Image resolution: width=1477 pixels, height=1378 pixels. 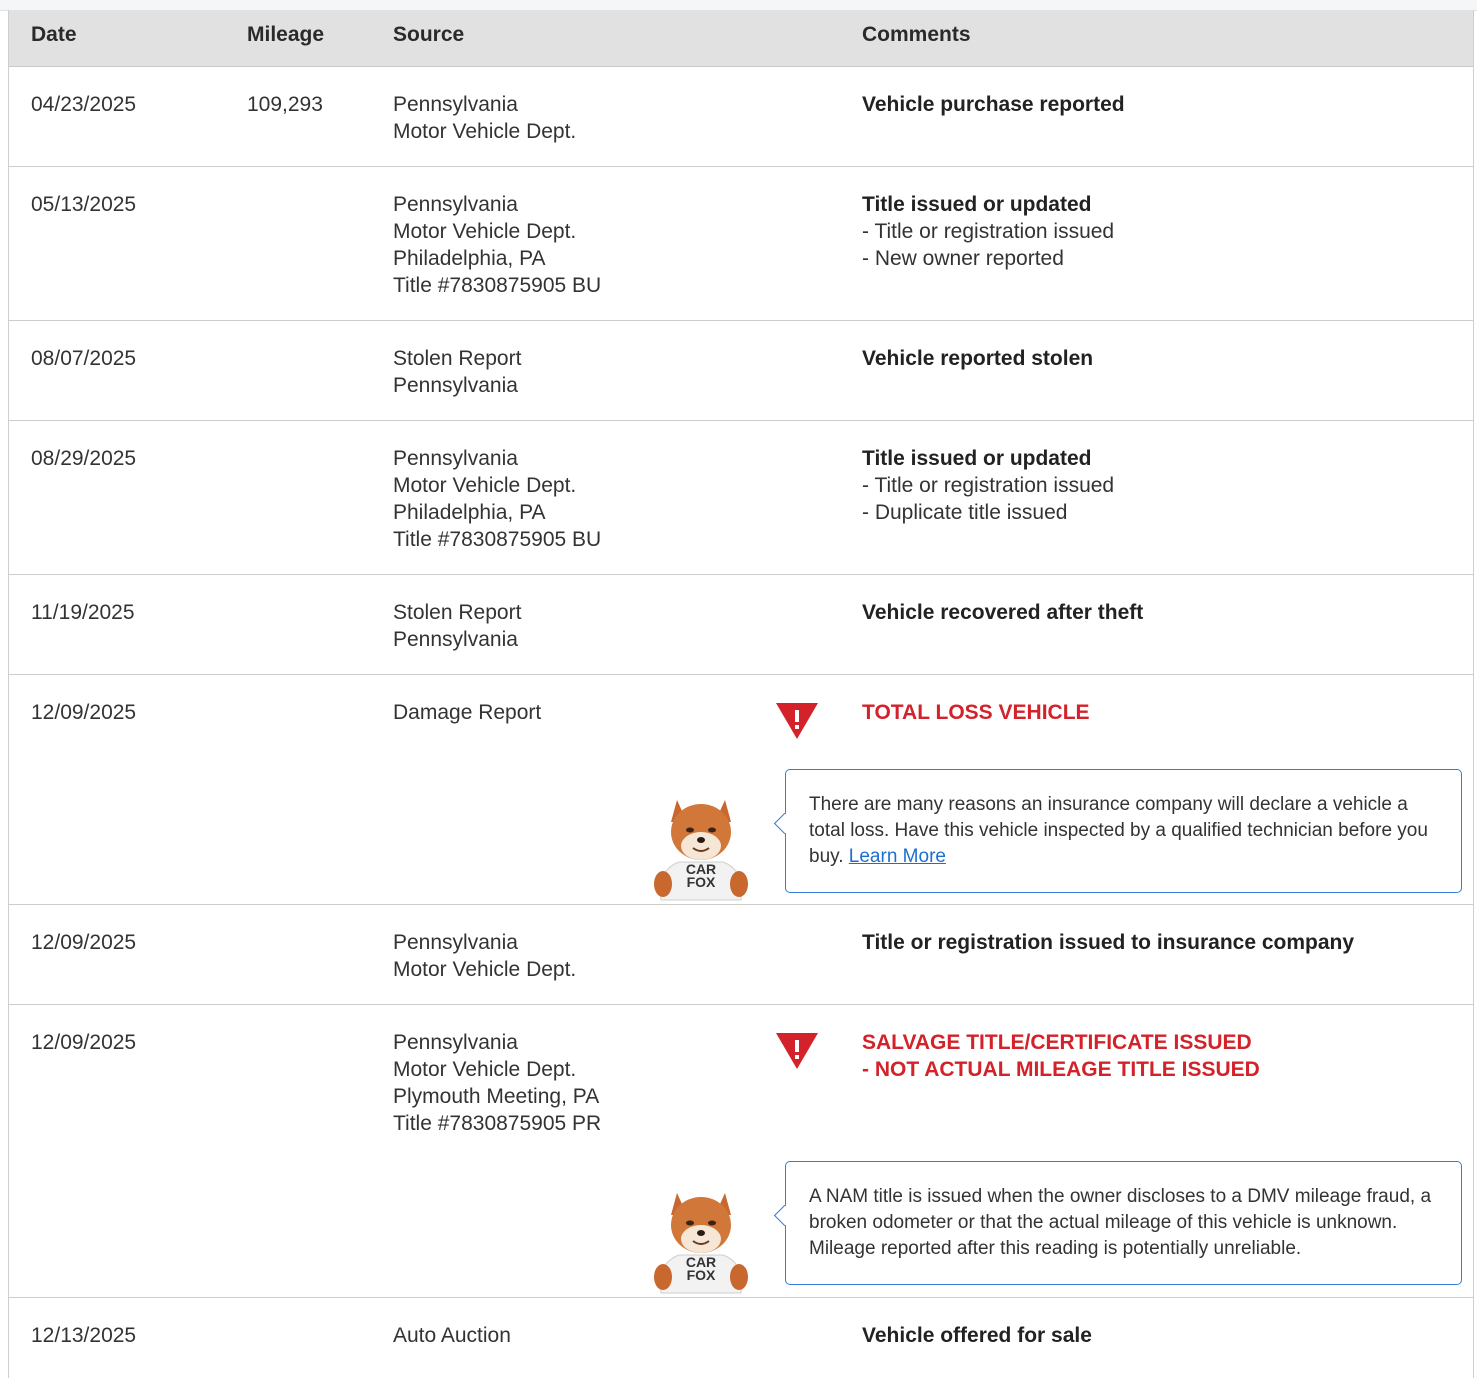 I want to click on row-date: 08/07/2025, so click(x=84, y=358).